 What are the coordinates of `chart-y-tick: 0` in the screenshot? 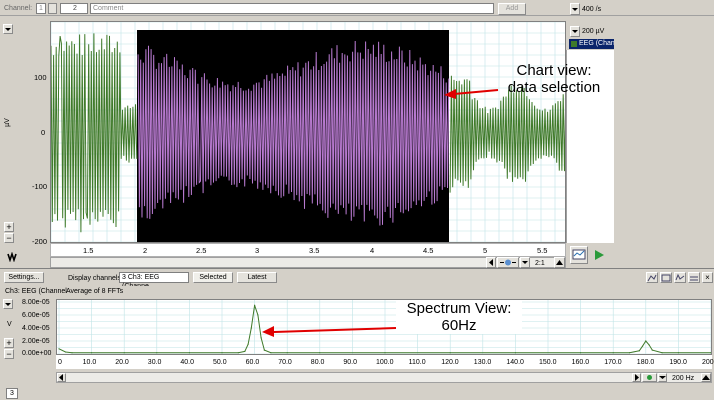 It's located at (43, 132).